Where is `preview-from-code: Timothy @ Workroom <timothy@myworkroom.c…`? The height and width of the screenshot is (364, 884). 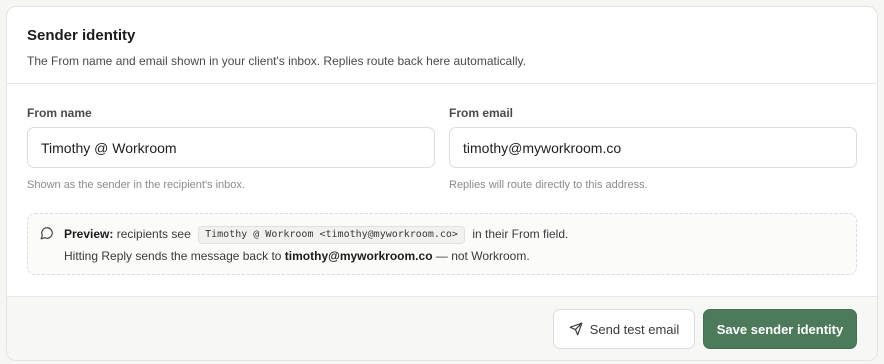
preview-from-code: Timothy @ Workroom <timothy@myworkroom.c… is located at coordinates (331, 235).